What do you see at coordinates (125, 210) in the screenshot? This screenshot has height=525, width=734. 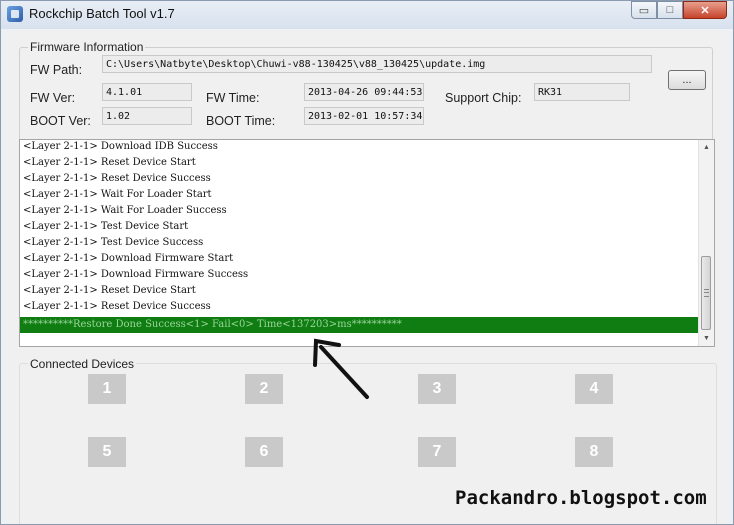 I see `log-line: <Layer 2-1-1> Wait For Loader Success` at bounding box center [125, 210].